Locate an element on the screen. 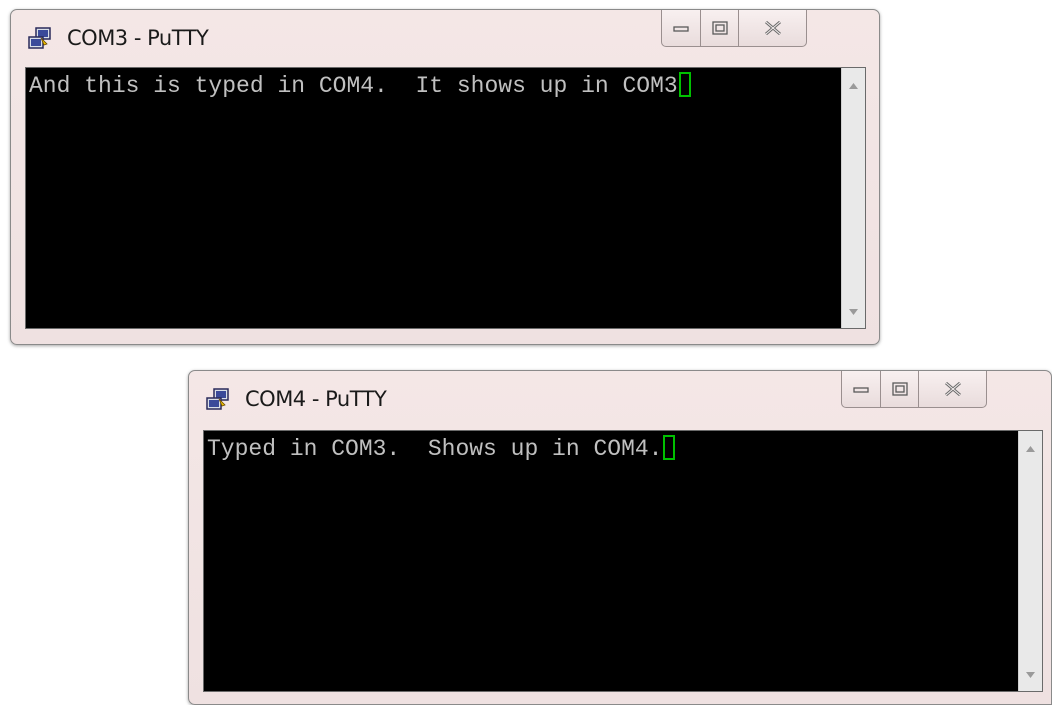 This screenshot has height=705, width=1052. terminal-line: Typed in COM3. Shows up in COM4. is located at coordinates (441, 449).